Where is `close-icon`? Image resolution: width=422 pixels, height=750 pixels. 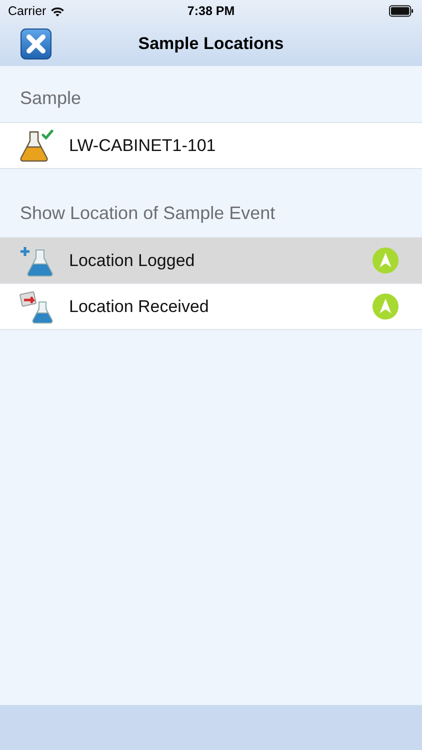 close-icon is located at coordinates (36, 44).